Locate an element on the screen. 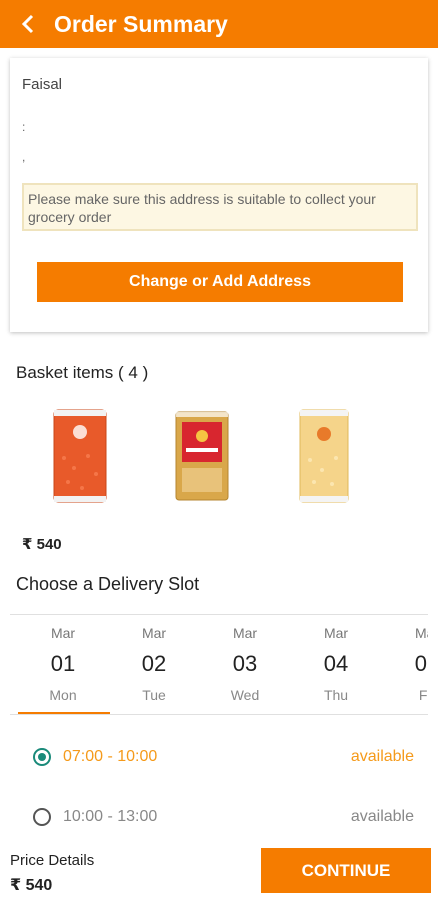 The image size is (438, 900). time-slot-option: 07:00 - 10:00 available is located at coordinates (225, 759).